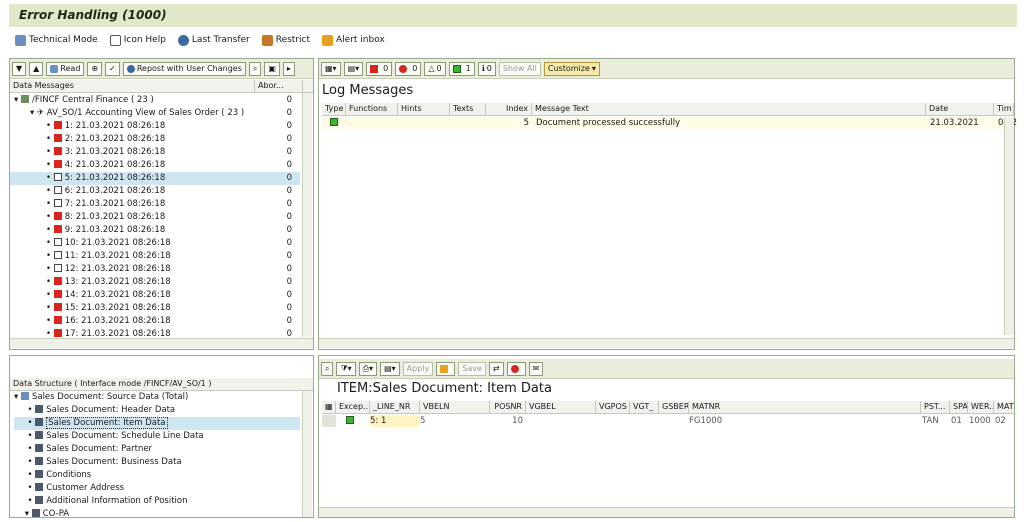 The height and width of the screenshot is (522, 1024). I want to click on last-transfer-icon, so click(183, 40).